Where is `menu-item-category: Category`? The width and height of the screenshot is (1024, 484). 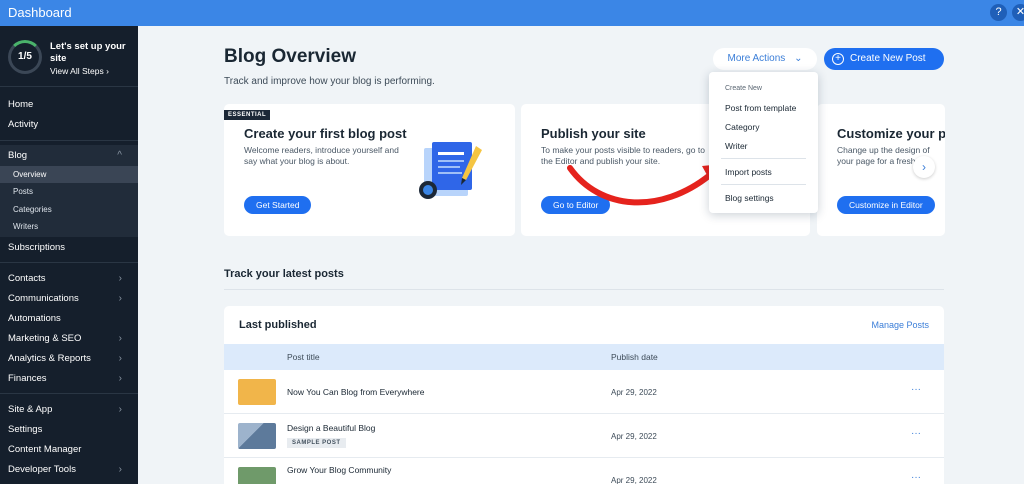 menu-item-category: Category is located at coordinates (742, 127).